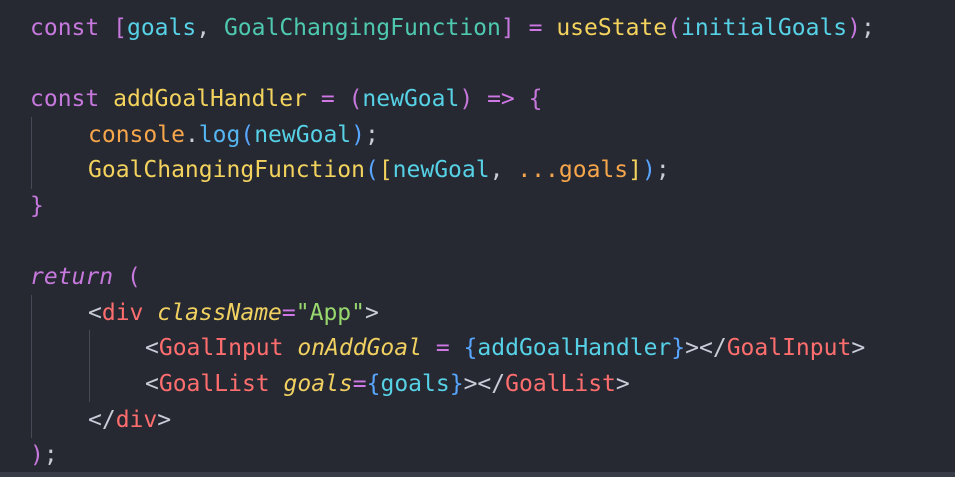  I want to click on horizontal-scrollbar, so click(477, 474).